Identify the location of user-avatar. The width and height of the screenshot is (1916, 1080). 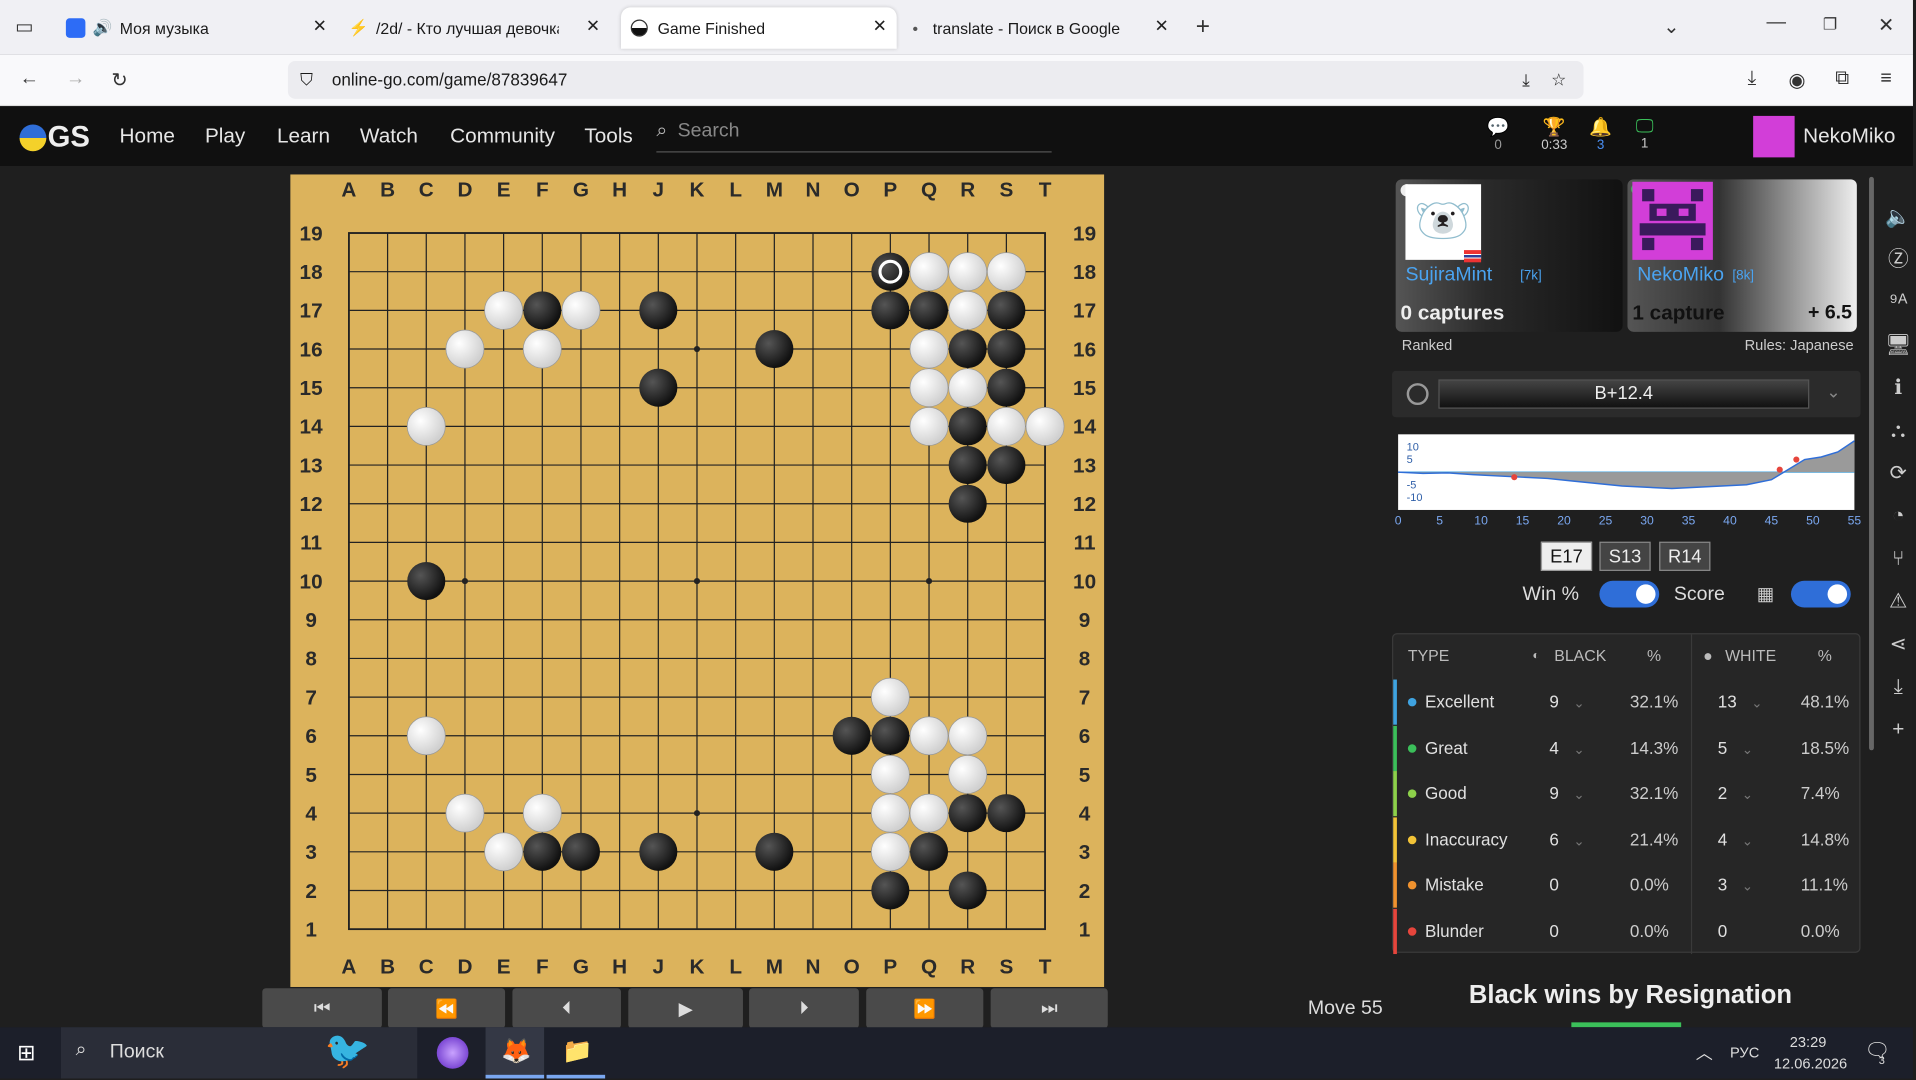
(1774, 136).